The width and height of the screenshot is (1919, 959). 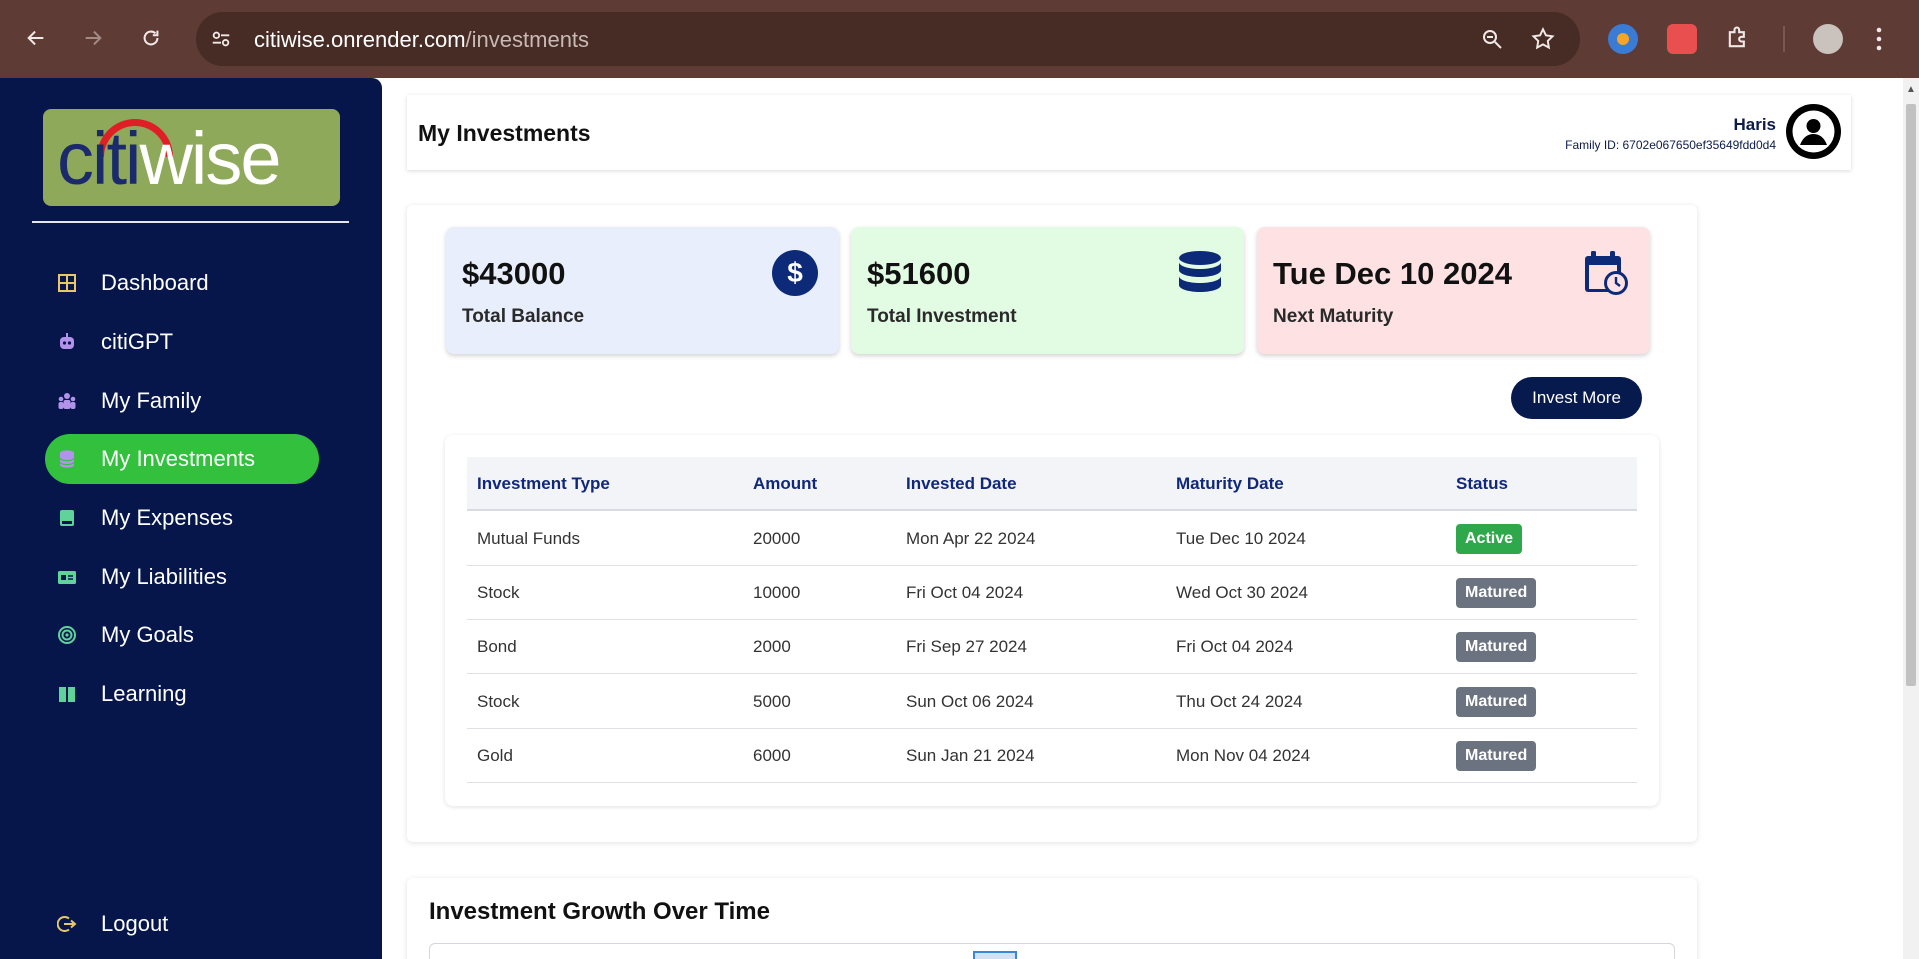 What do you see at coordinates (495, 755) in the screenshot?
I see `investment-type-cell: Gold` at bounding box center [495, 755].